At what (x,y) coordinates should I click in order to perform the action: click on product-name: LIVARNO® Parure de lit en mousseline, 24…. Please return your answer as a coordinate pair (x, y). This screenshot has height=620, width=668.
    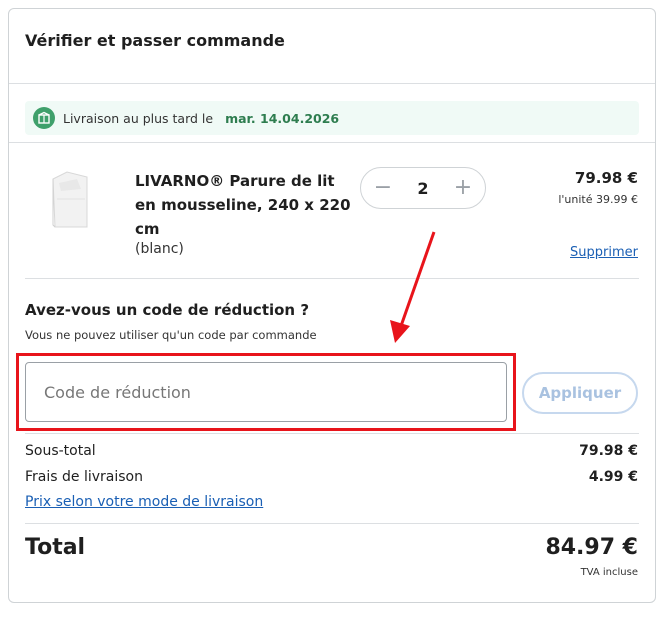
    Looking at the image, I should click on (245, 205).